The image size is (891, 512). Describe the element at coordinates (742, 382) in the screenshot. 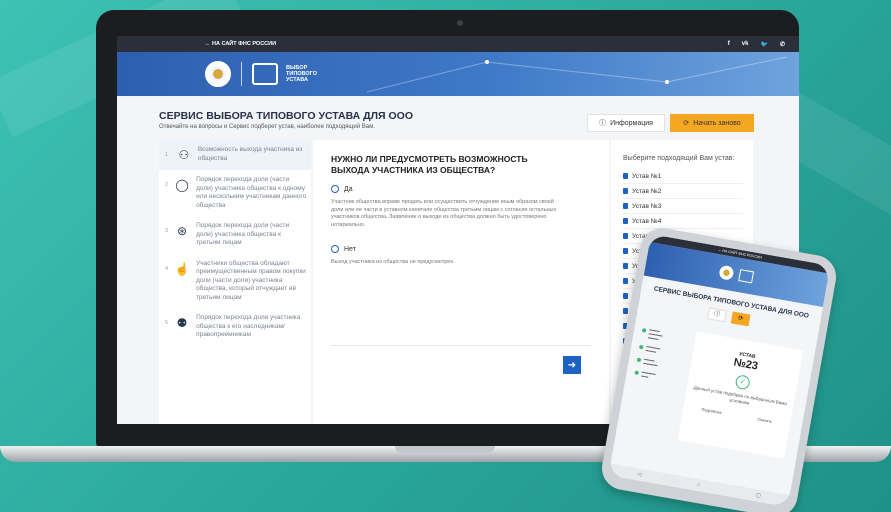

I see `check-circle-icon: ✓` at that location.